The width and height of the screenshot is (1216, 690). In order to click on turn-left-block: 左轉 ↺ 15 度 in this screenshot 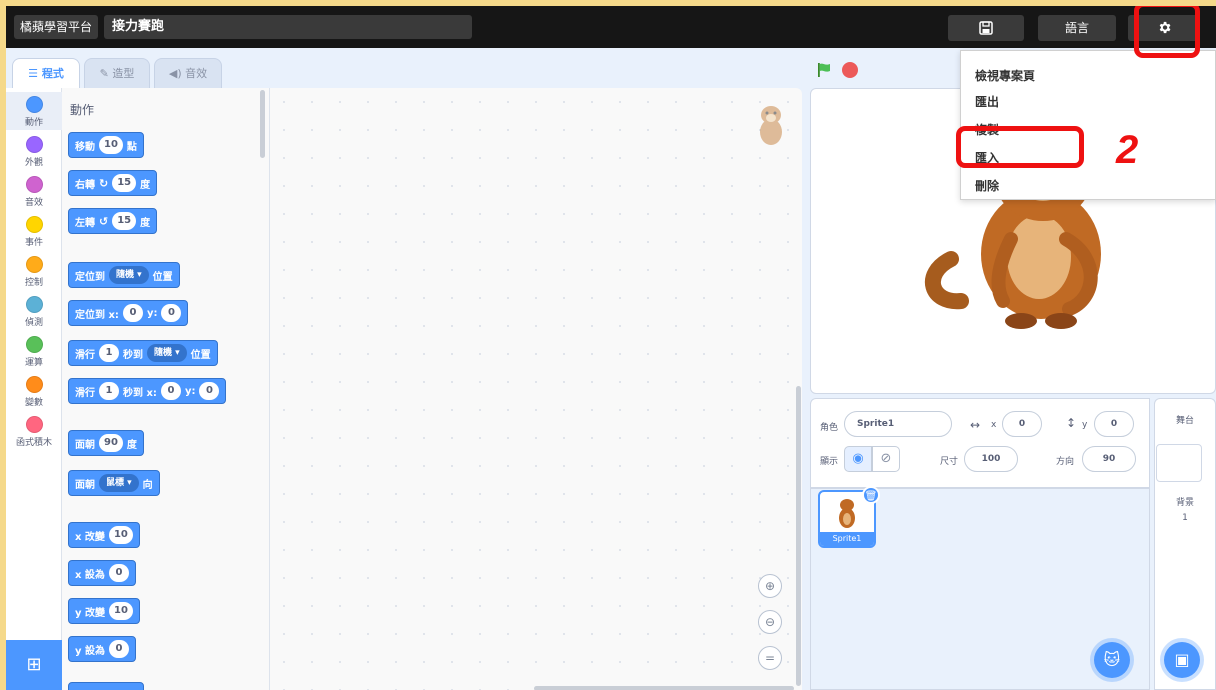, I will do `click(113, 221)`.